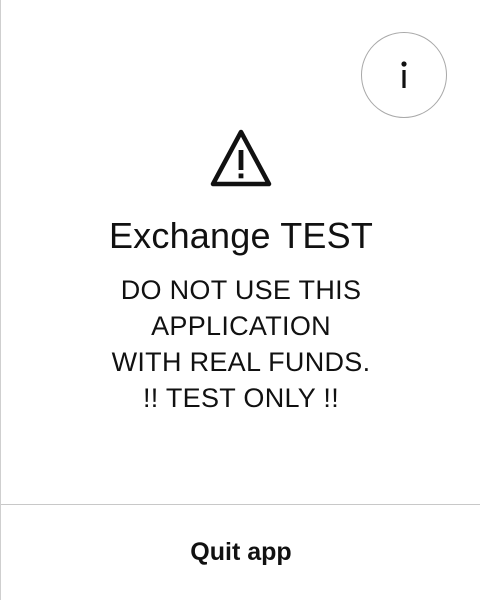 This screenshot has height=600, width=480. I want to click on warning-message-line: DO NOT USE THIS, so click(241, 290).